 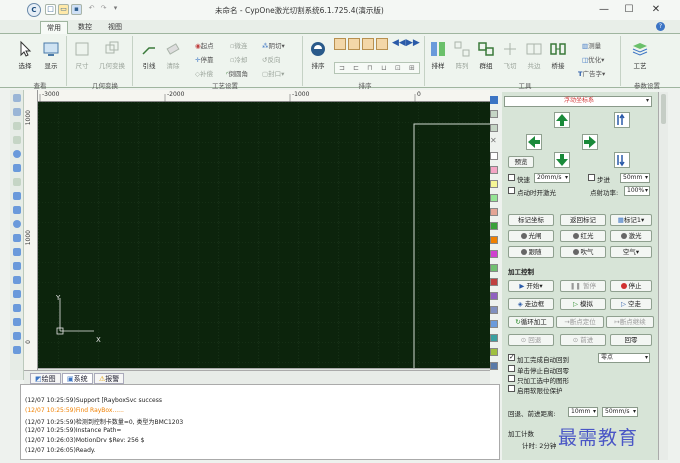 I want to click on node-tool-icon, so click(x=17, y=112).